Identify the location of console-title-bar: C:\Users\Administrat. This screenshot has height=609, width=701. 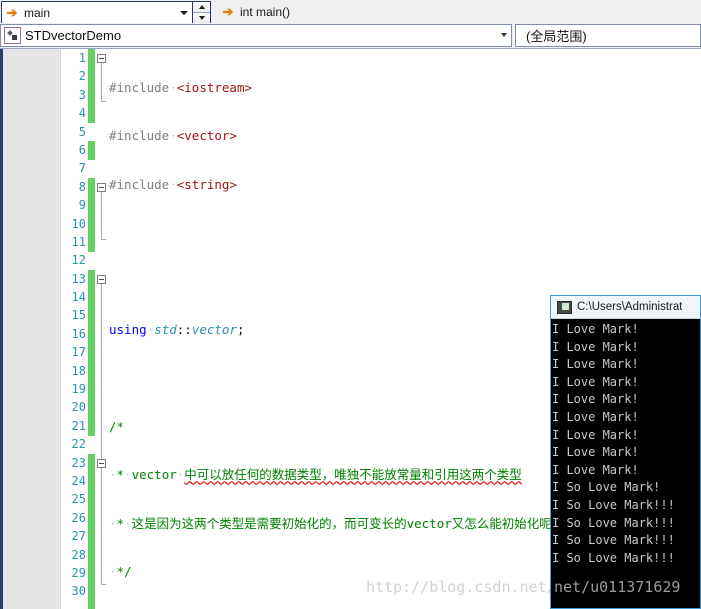
(625, 307).